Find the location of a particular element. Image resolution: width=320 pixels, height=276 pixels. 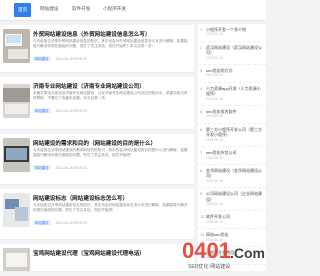

sidebar-item: 7 seo优化外包公司 2023-06-16 is located at coordinates (232, 156).